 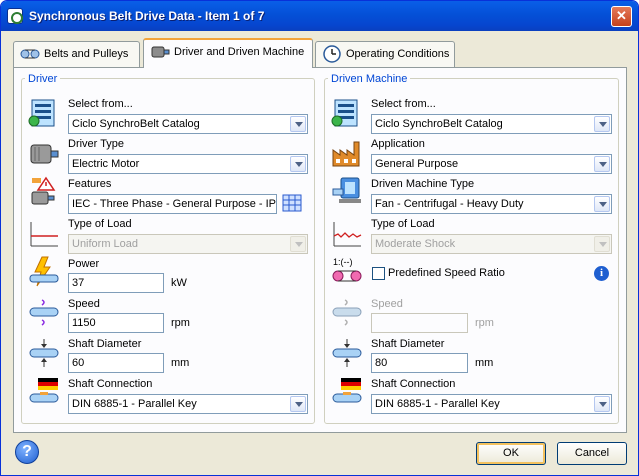 What do you see at coordinates (449, 204) in the screenshot?
I see `driven-machine-type-value: Fan - Centrifugal - Heavy Duty` at bounding box center [449, 204].